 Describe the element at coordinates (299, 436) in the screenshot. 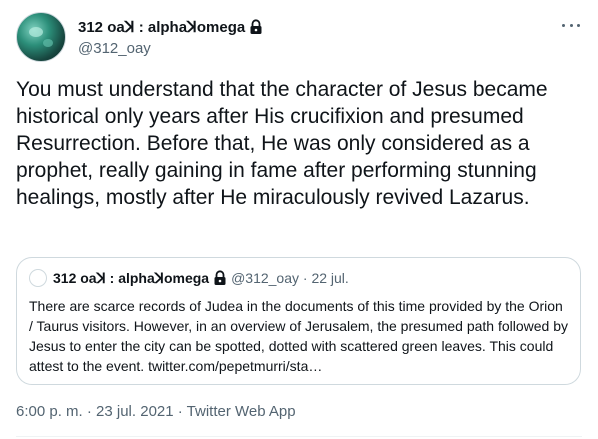

I see `divider` at that location.